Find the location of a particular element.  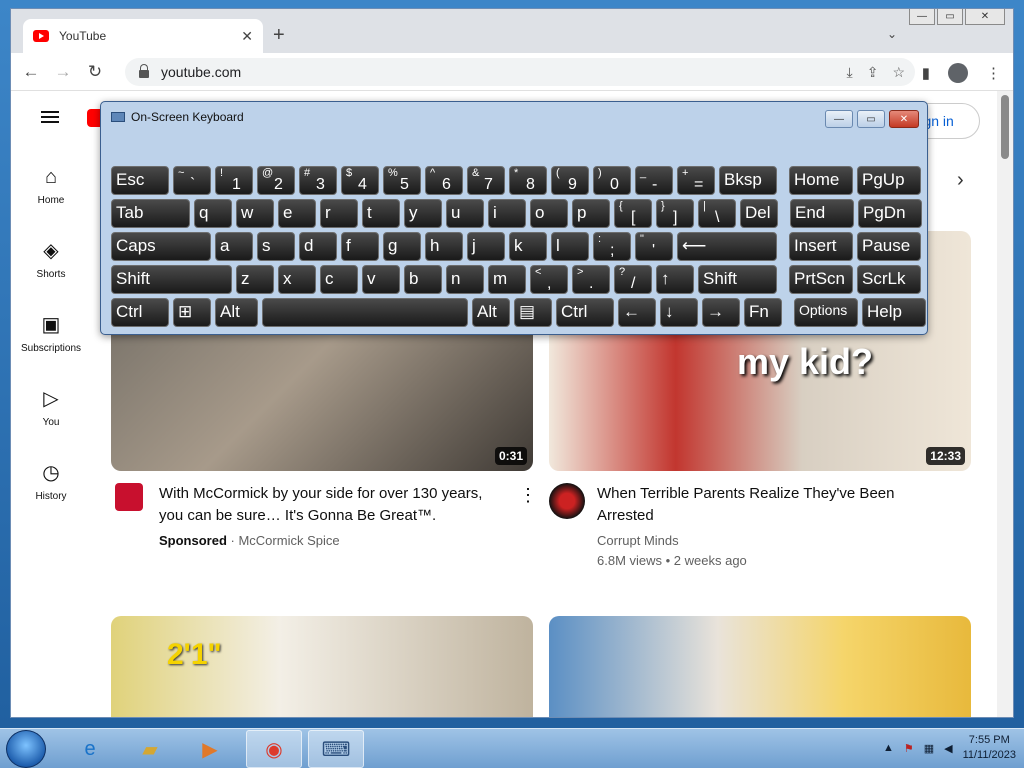

key-}-]: }] is located at coordinates (675, 213).